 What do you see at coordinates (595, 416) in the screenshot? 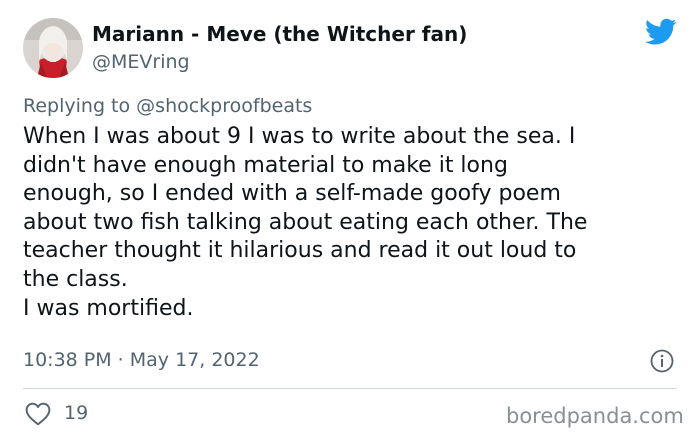
I see `watermark: boredpanda.com` at bounding box center [595, 416].